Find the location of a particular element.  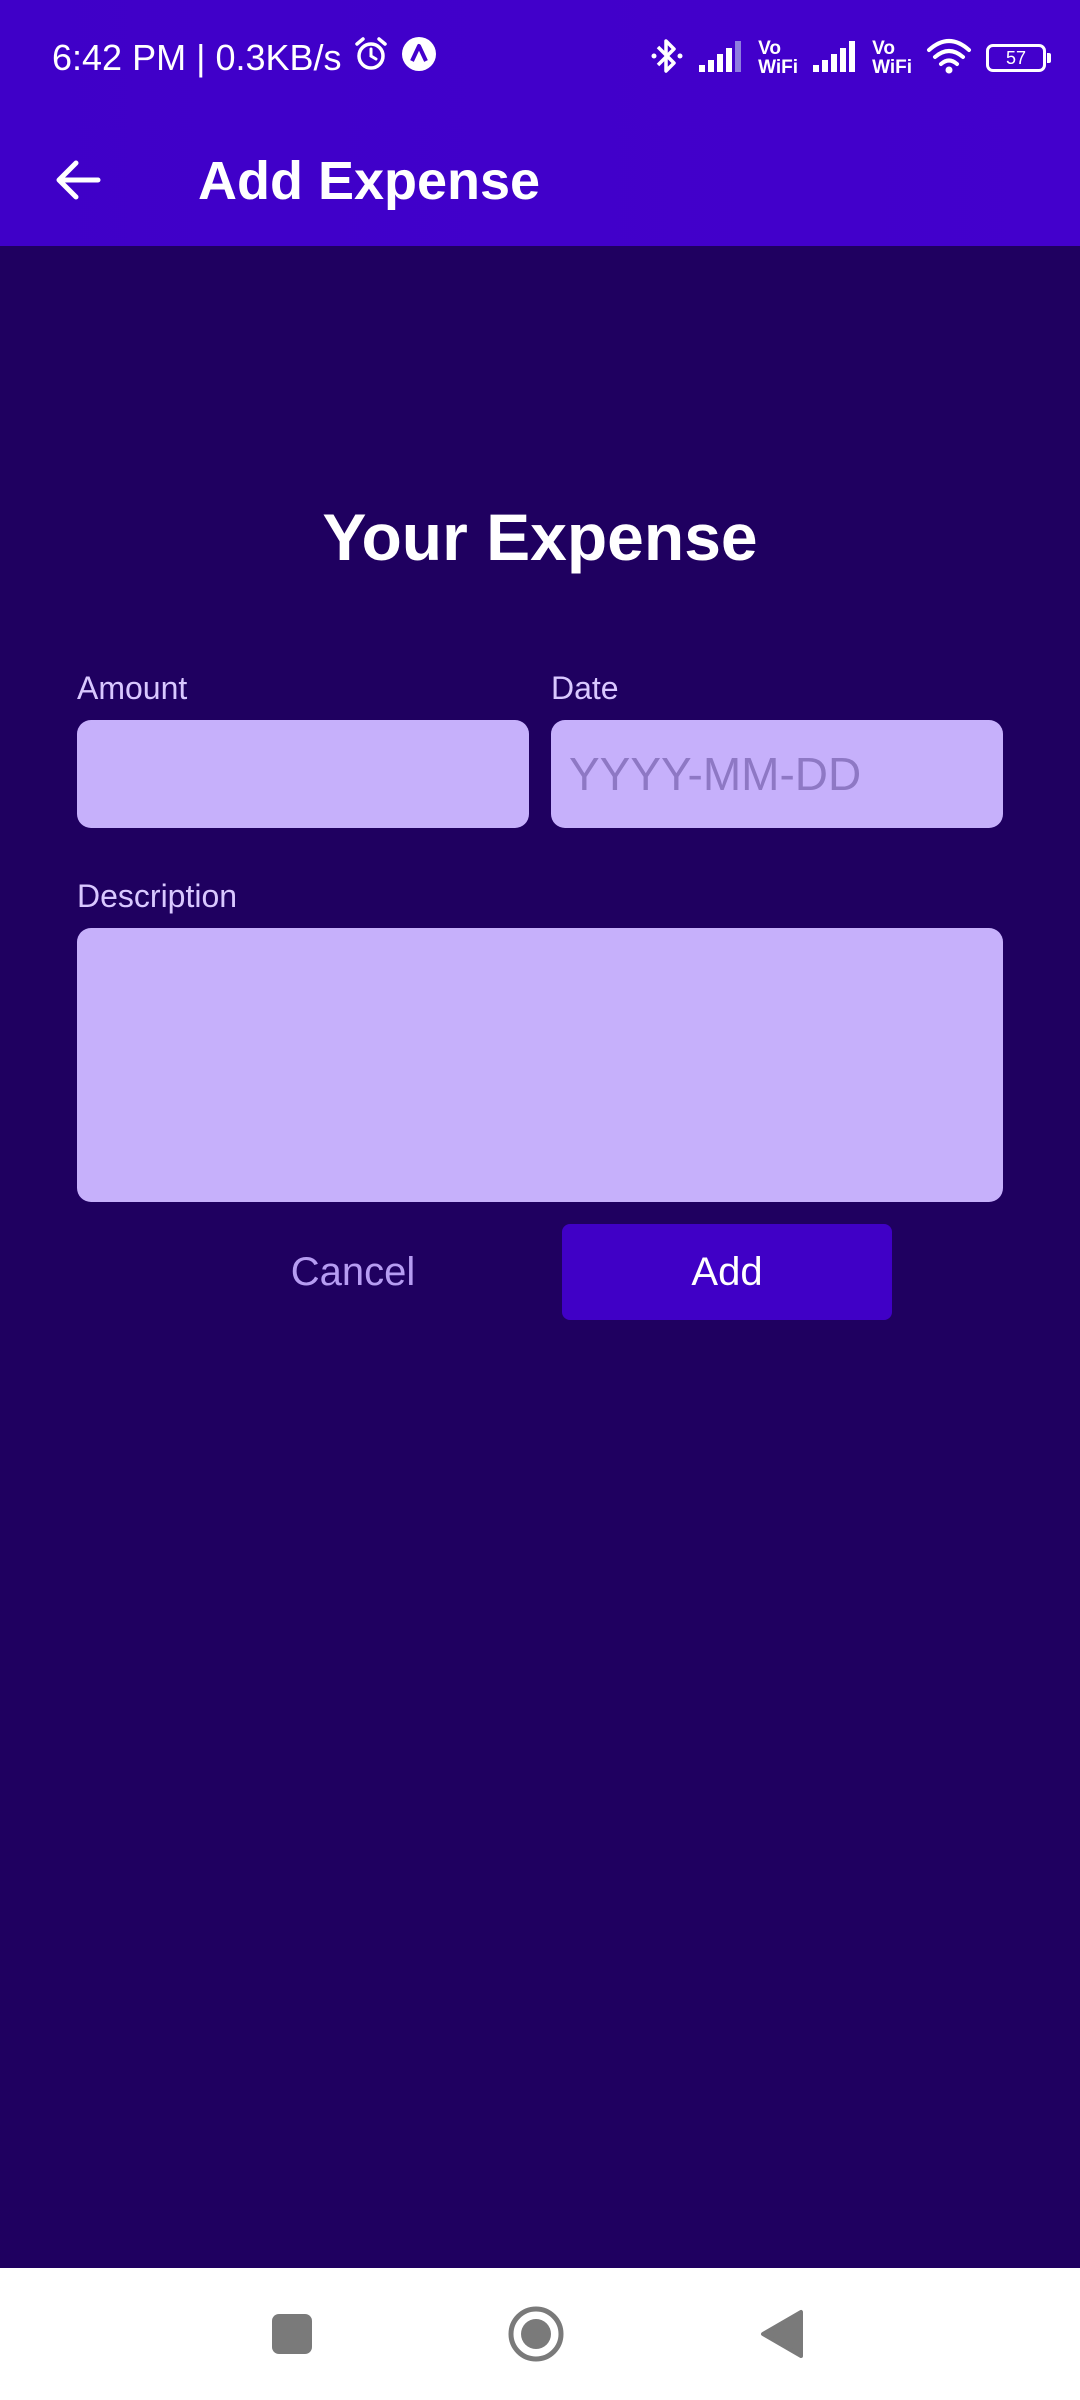

navigation-bar is located at coordinates (540, 2334).